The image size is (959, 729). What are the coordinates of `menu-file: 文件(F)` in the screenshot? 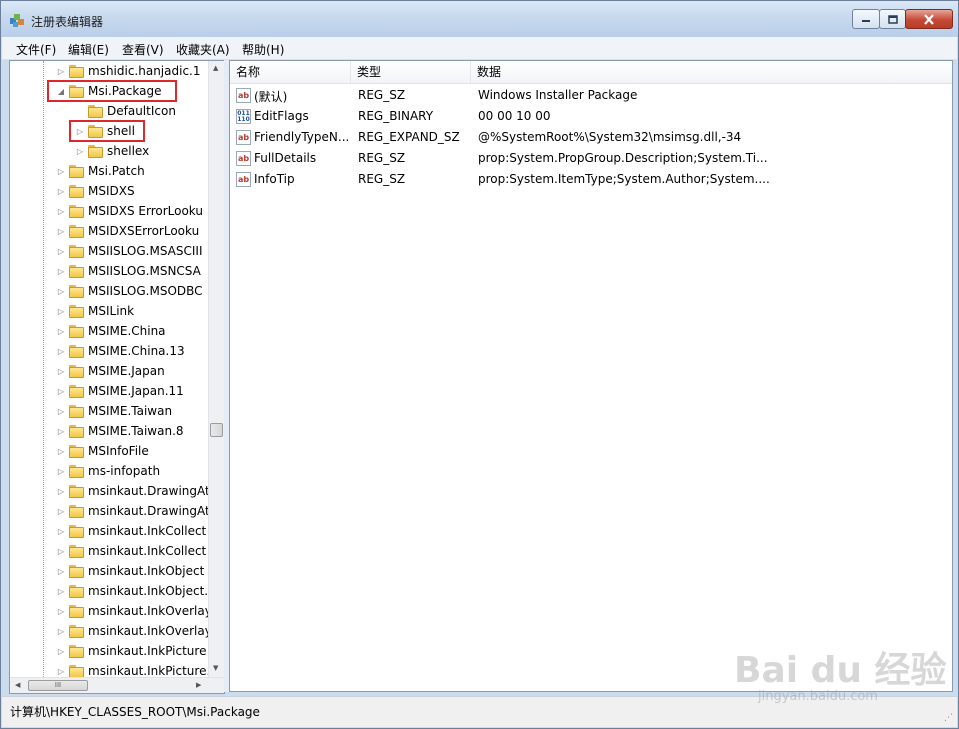 It's located at (36, 49).